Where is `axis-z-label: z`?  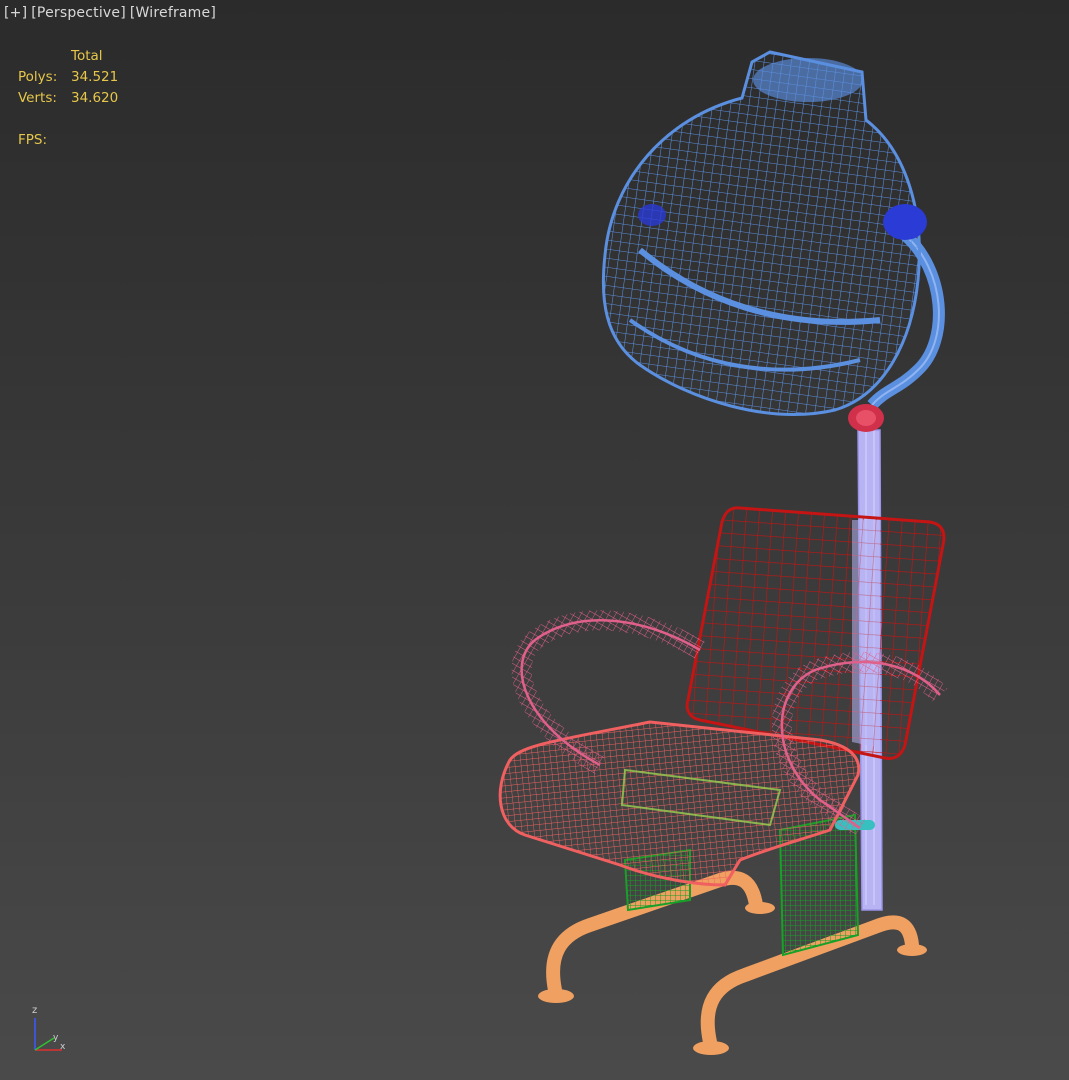 axis-z-label: z is located at coordinates (34, 1010).